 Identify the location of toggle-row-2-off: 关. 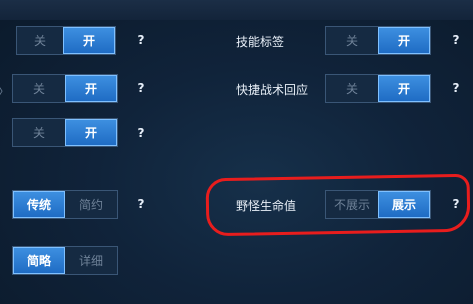
(39, 88).